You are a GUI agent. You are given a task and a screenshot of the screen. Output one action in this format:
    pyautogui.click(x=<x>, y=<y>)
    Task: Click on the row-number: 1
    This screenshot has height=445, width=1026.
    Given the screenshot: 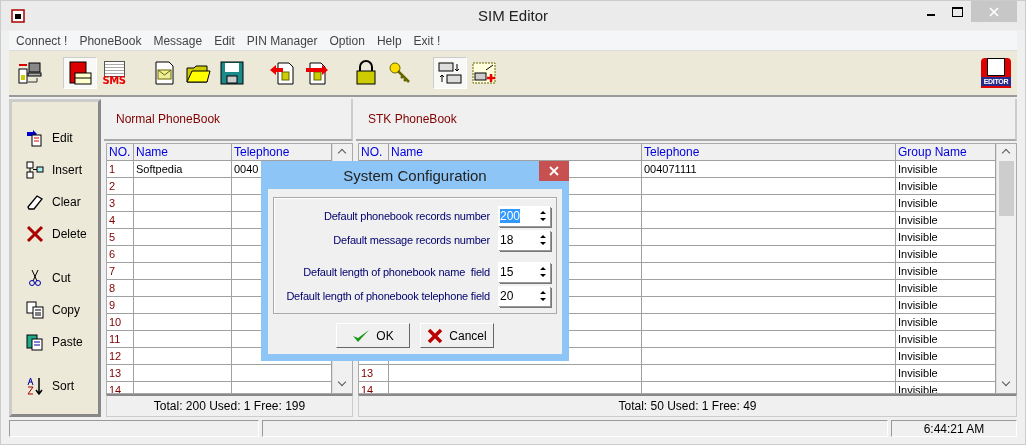 What is the action you would take?
    pyautogui.click(x=120, y=168)
    